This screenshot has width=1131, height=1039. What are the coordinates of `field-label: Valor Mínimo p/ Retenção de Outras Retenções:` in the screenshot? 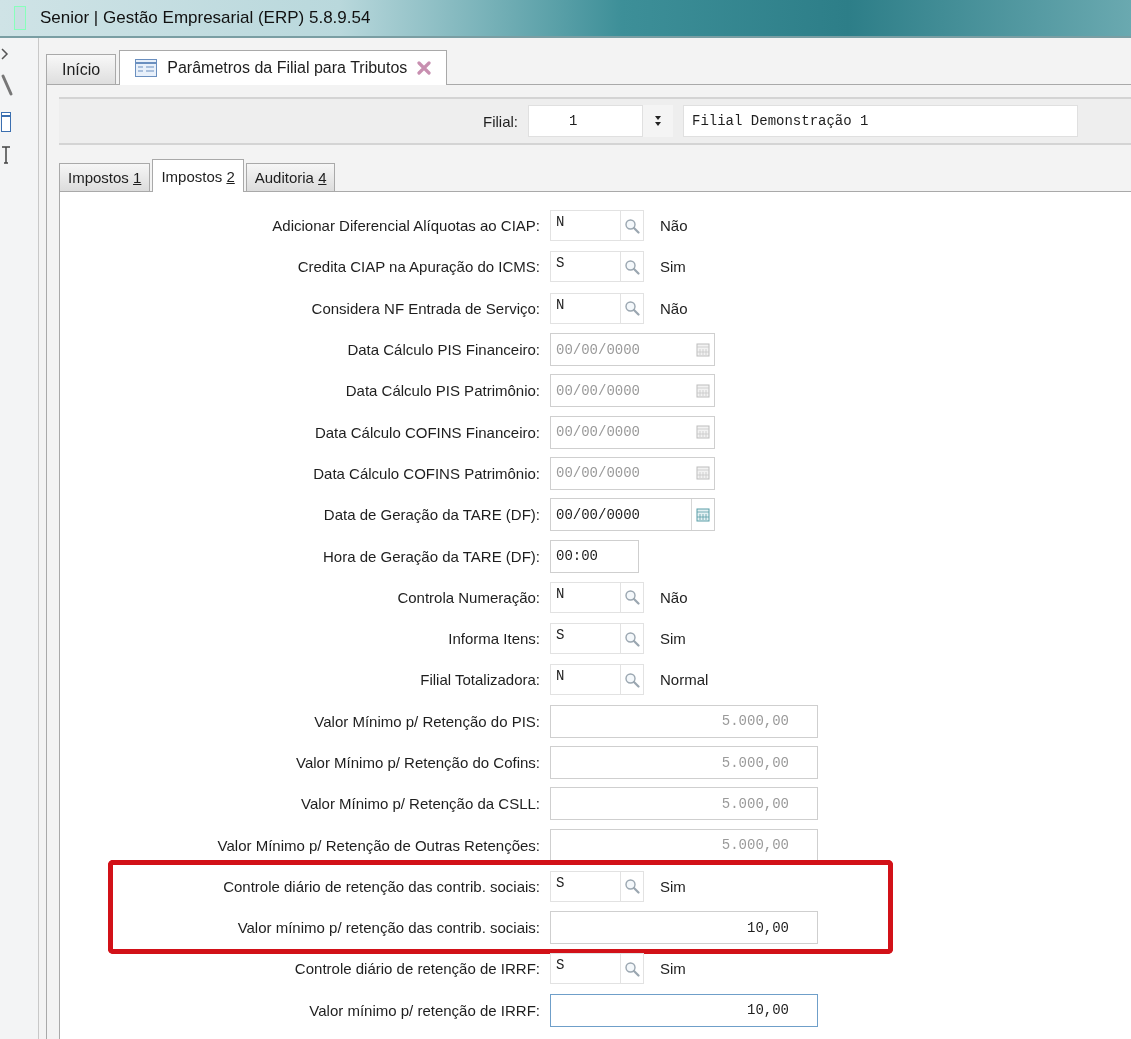 It's located at (378, 845).